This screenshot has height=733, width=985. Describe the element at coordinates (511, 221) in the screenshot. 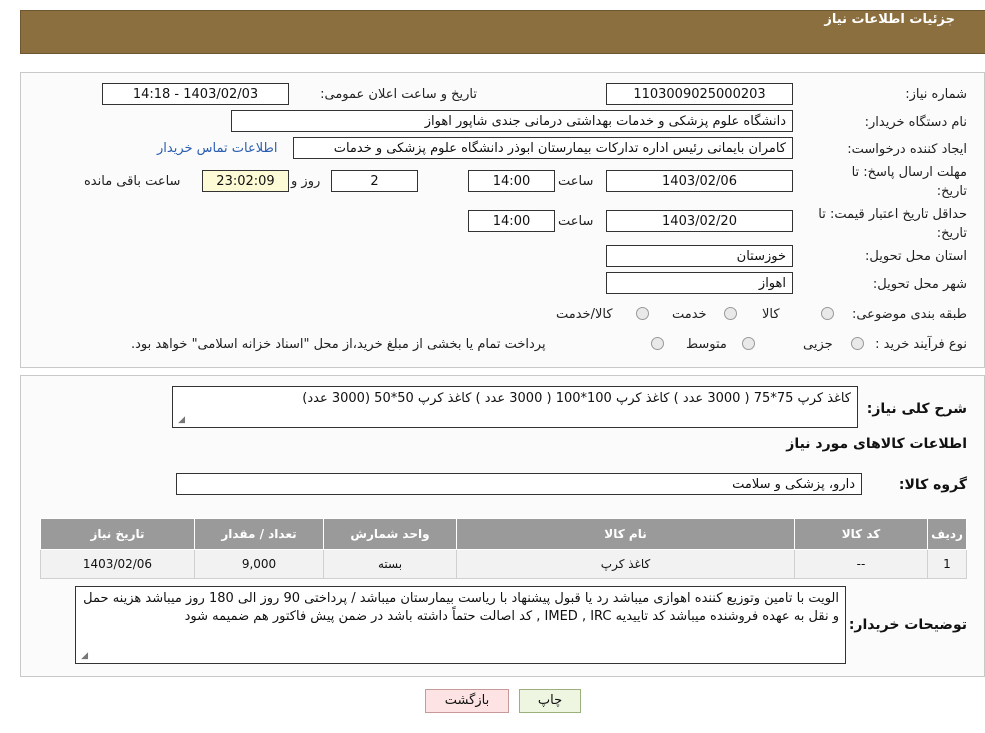

I see `validity-time-field: 14:00` at that location.